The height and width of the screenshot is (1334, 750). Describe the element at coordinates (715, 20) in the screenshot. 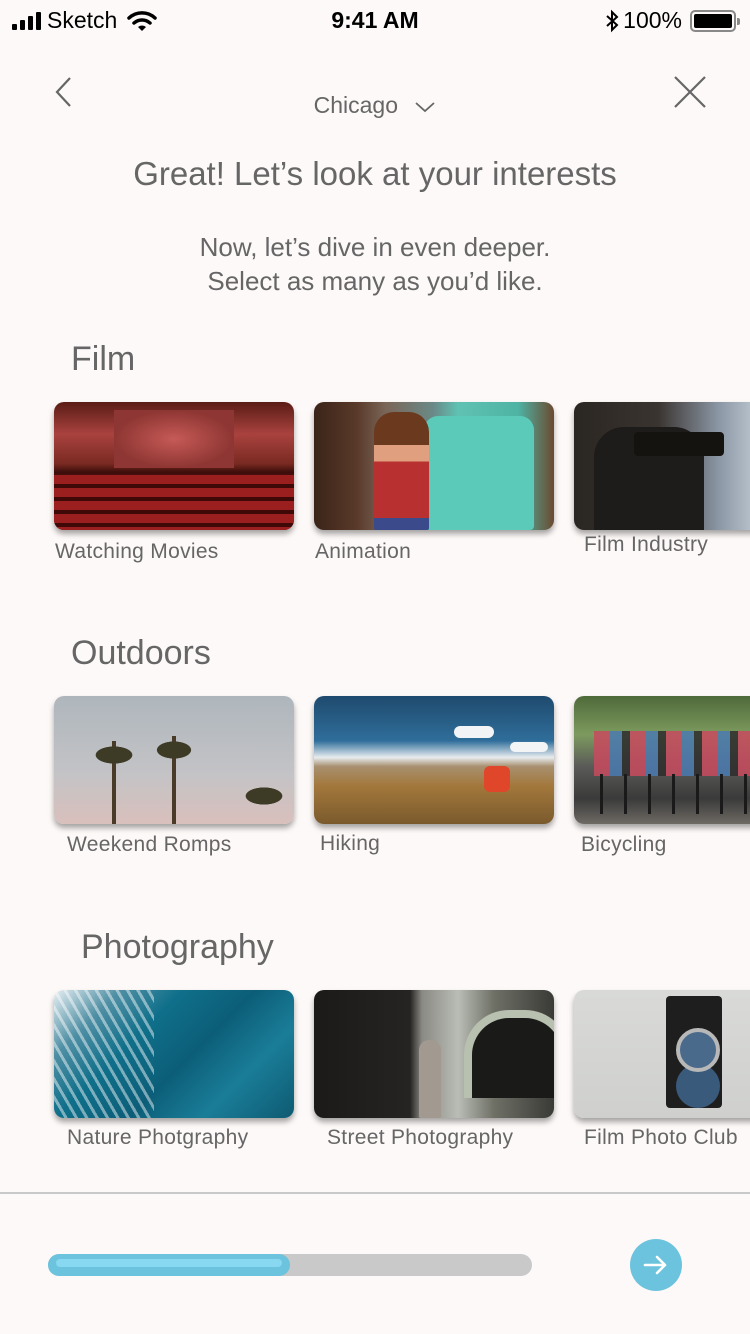

I see `battery-icon` at that location.